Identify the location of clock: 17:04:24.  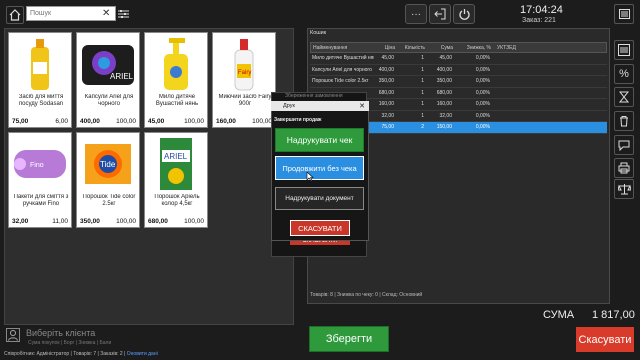
(541, 10).